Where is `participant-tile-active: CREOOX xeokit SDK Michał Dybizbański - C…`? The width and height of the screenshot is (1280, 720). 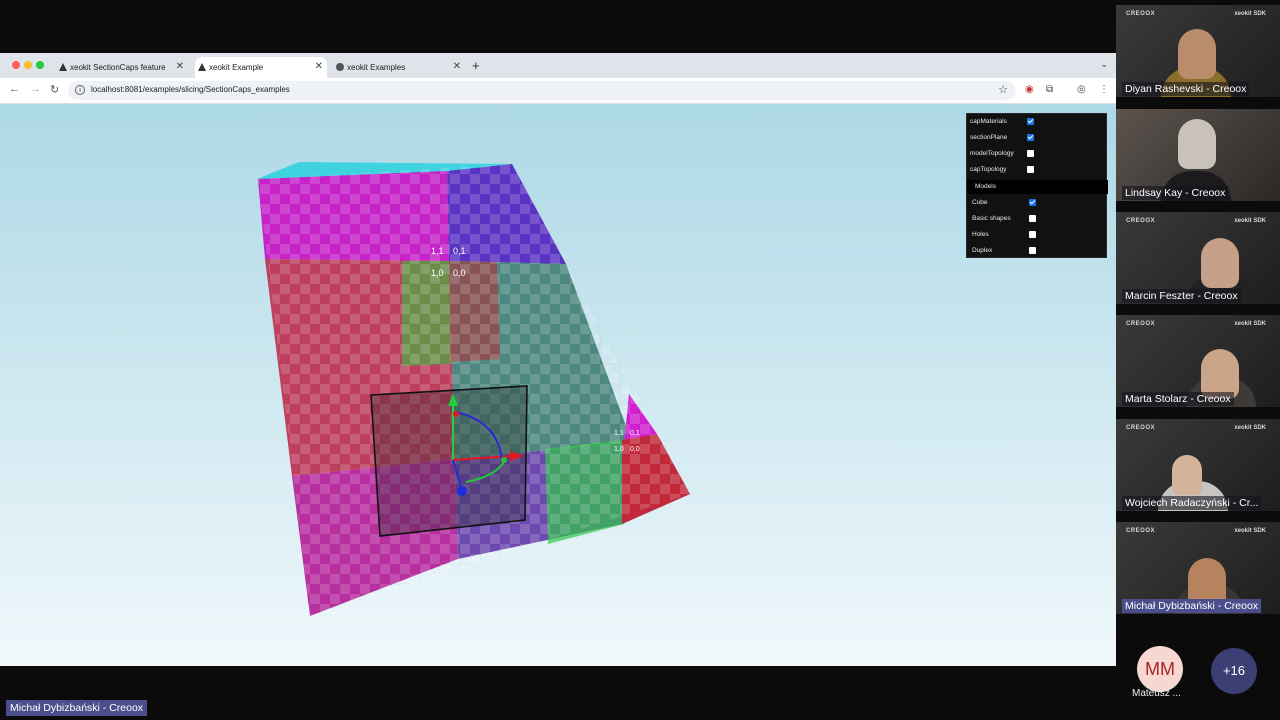 participant-tile-active: CREOOX xeokit SDK Michał Dybizbański - C… is located at coordinates (1198, 568).